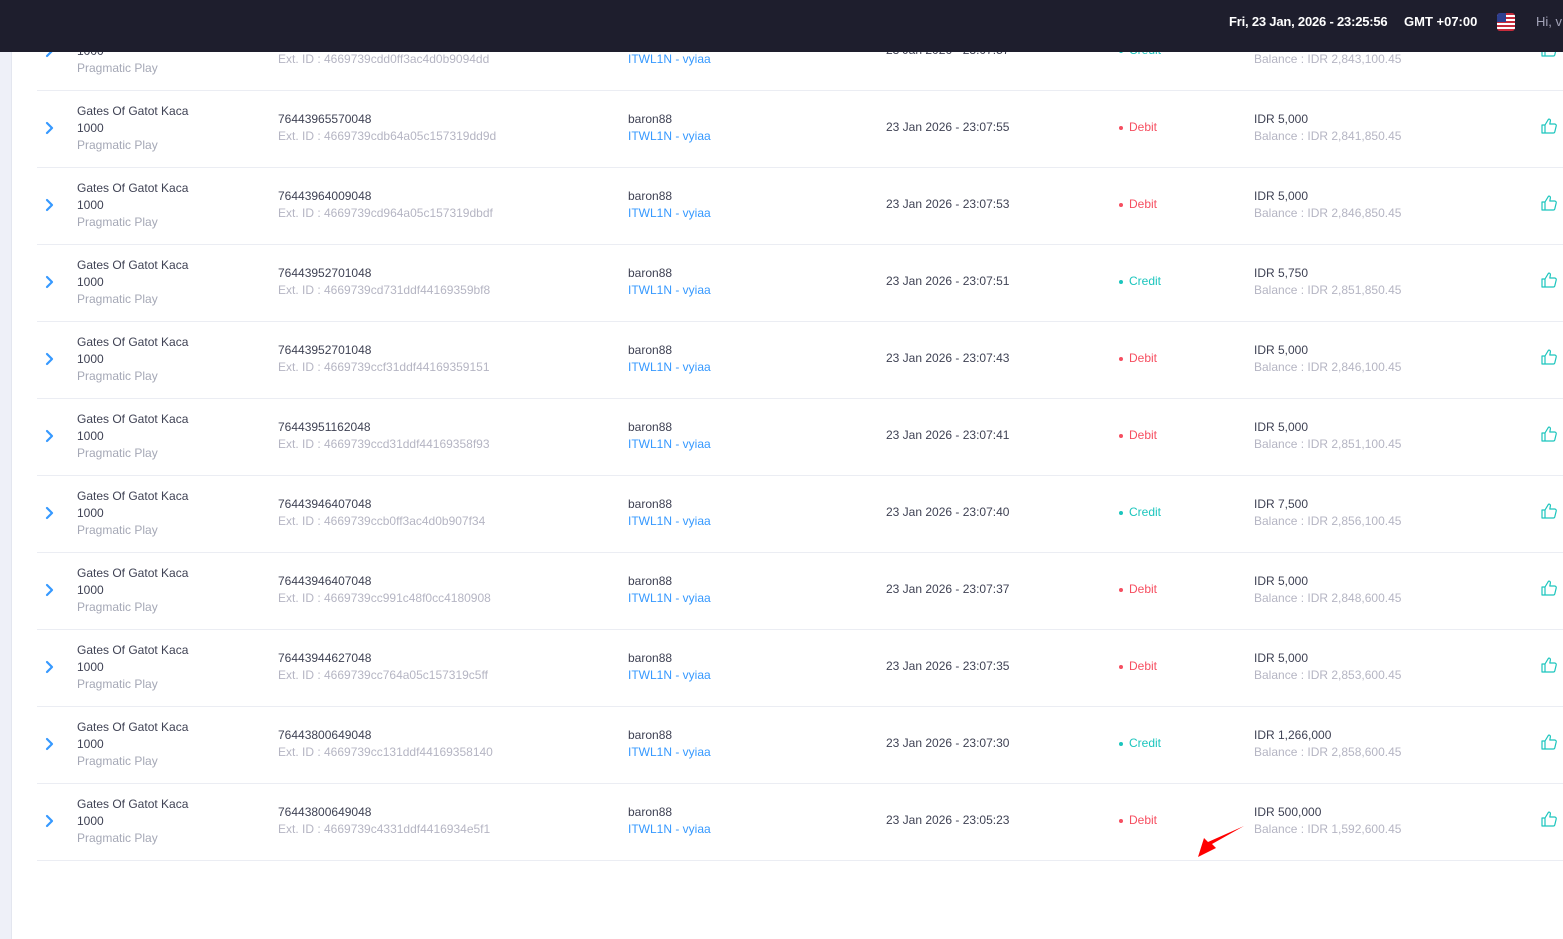 This screenshot has width=1563, height=939. I want to click on balance: Balance : IDR 2,856,100.45, so click(1328, 521).